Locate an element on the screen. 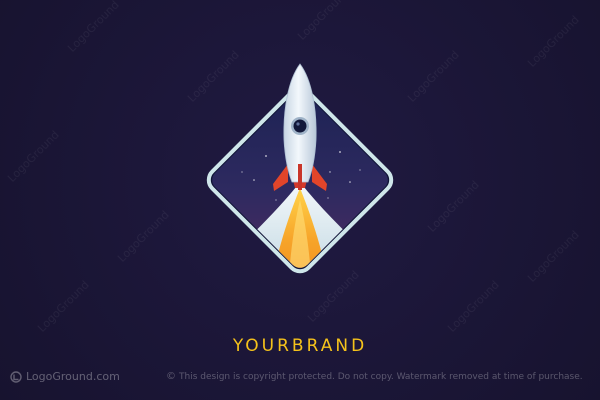 The height and width of the screenshot is (400, 600). brand-name: YOURBRAND is located at coordinates (300, 346).